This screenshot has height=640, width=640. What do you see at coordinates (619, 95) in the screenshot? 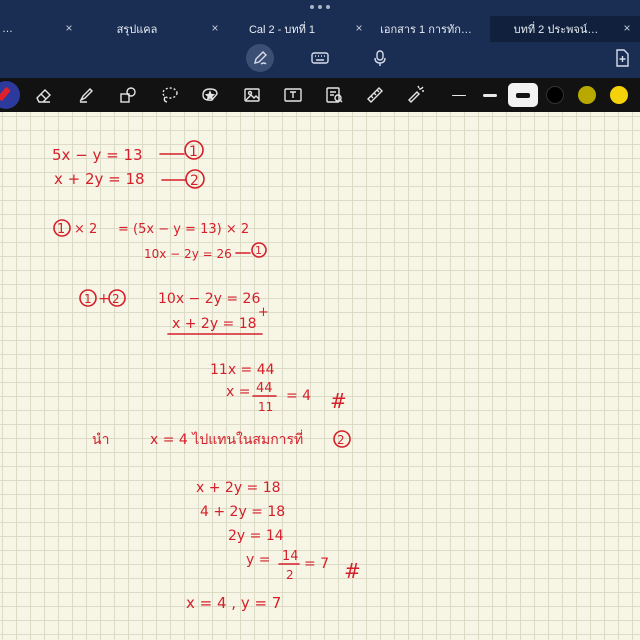
I see `yellow-color-swatch` at bounding box center [619, 95].